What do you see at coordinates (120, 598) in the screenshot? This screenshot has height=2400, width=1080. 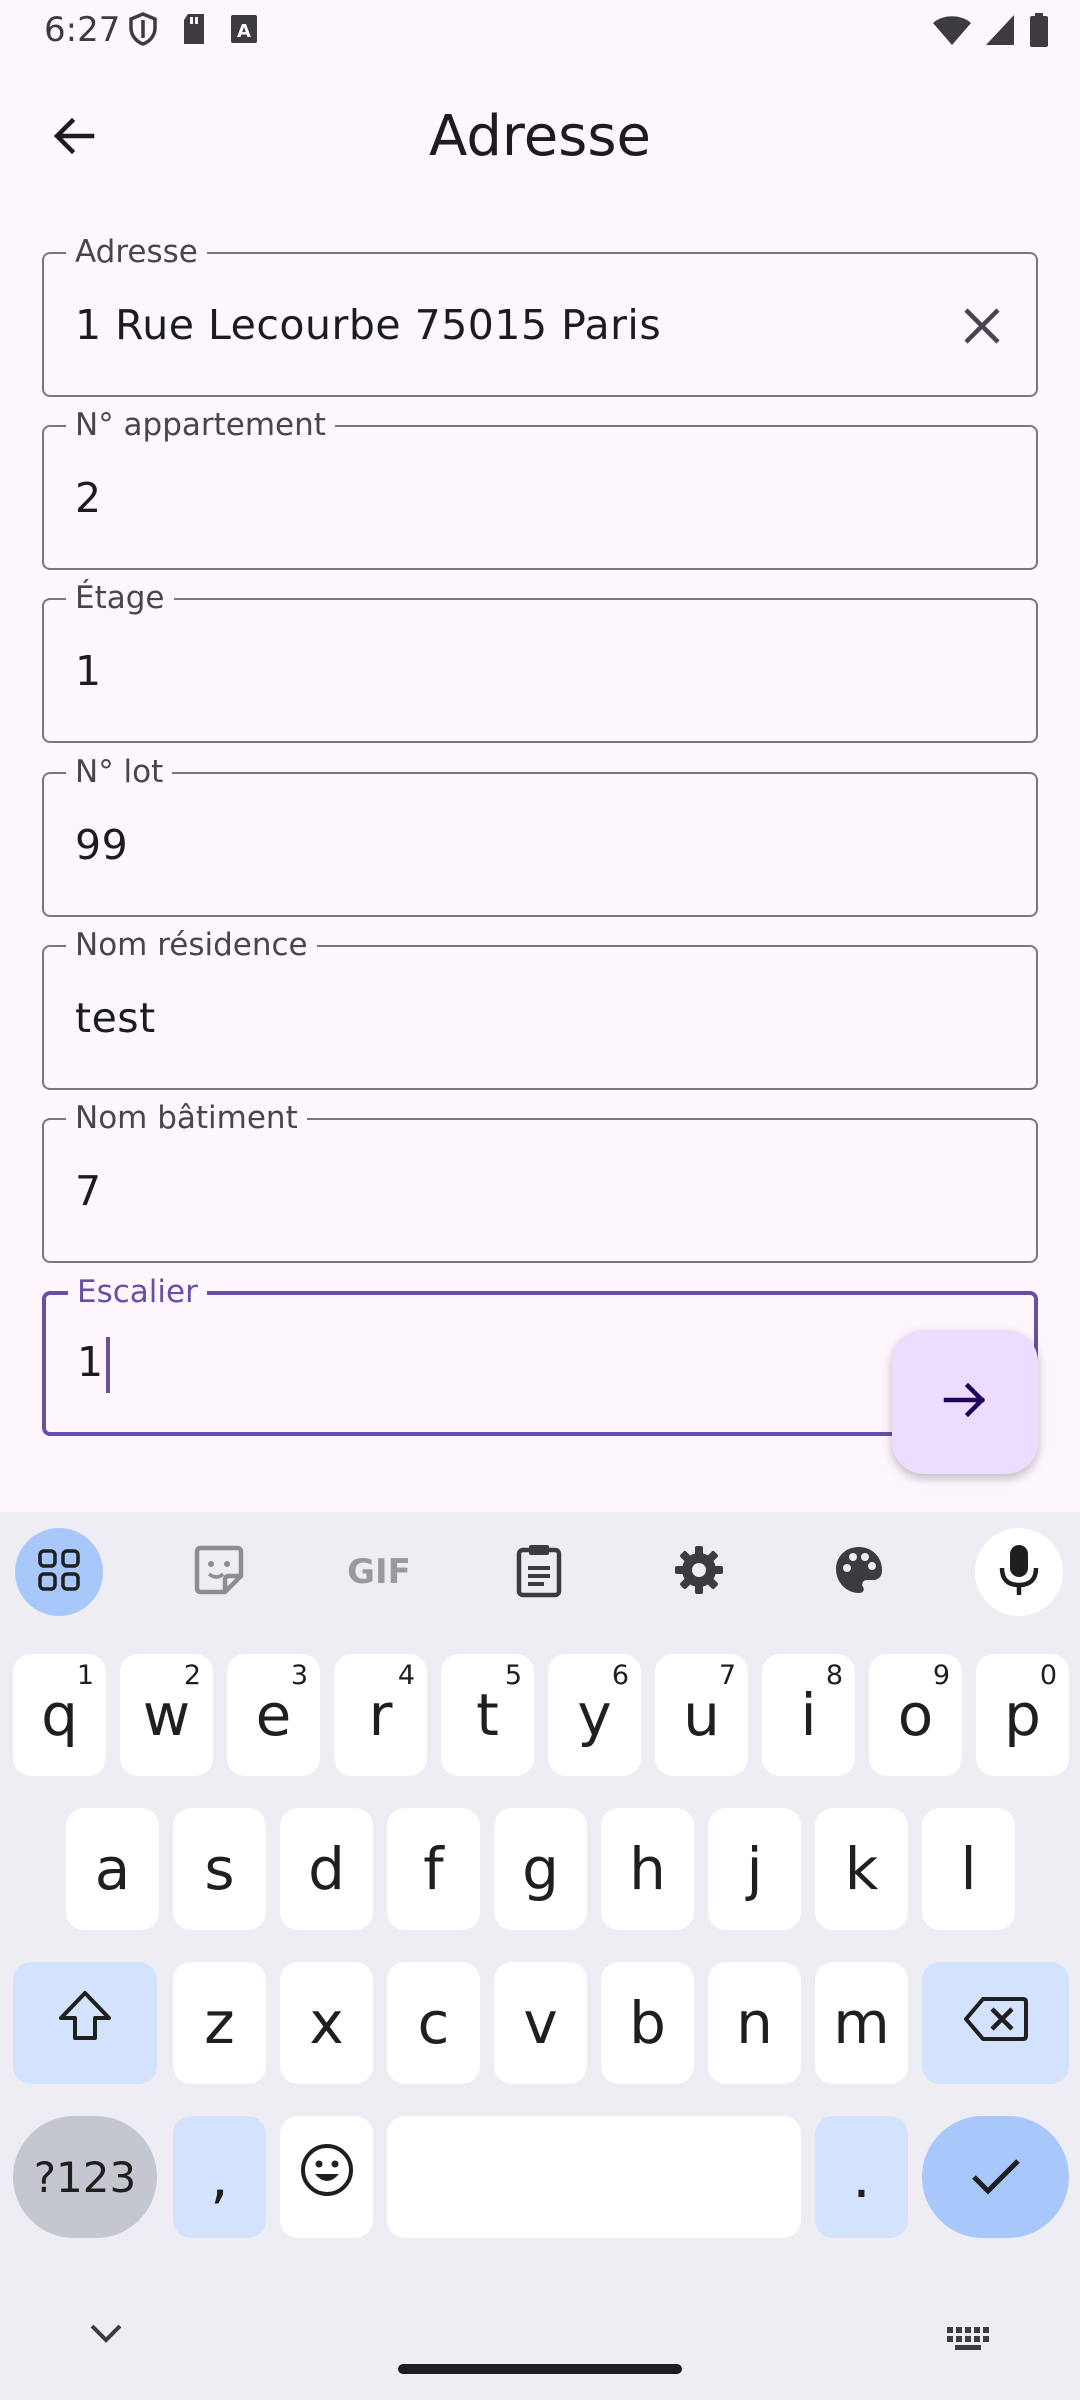 I see `floor-label: Étage` at bounding box center [120, 598].